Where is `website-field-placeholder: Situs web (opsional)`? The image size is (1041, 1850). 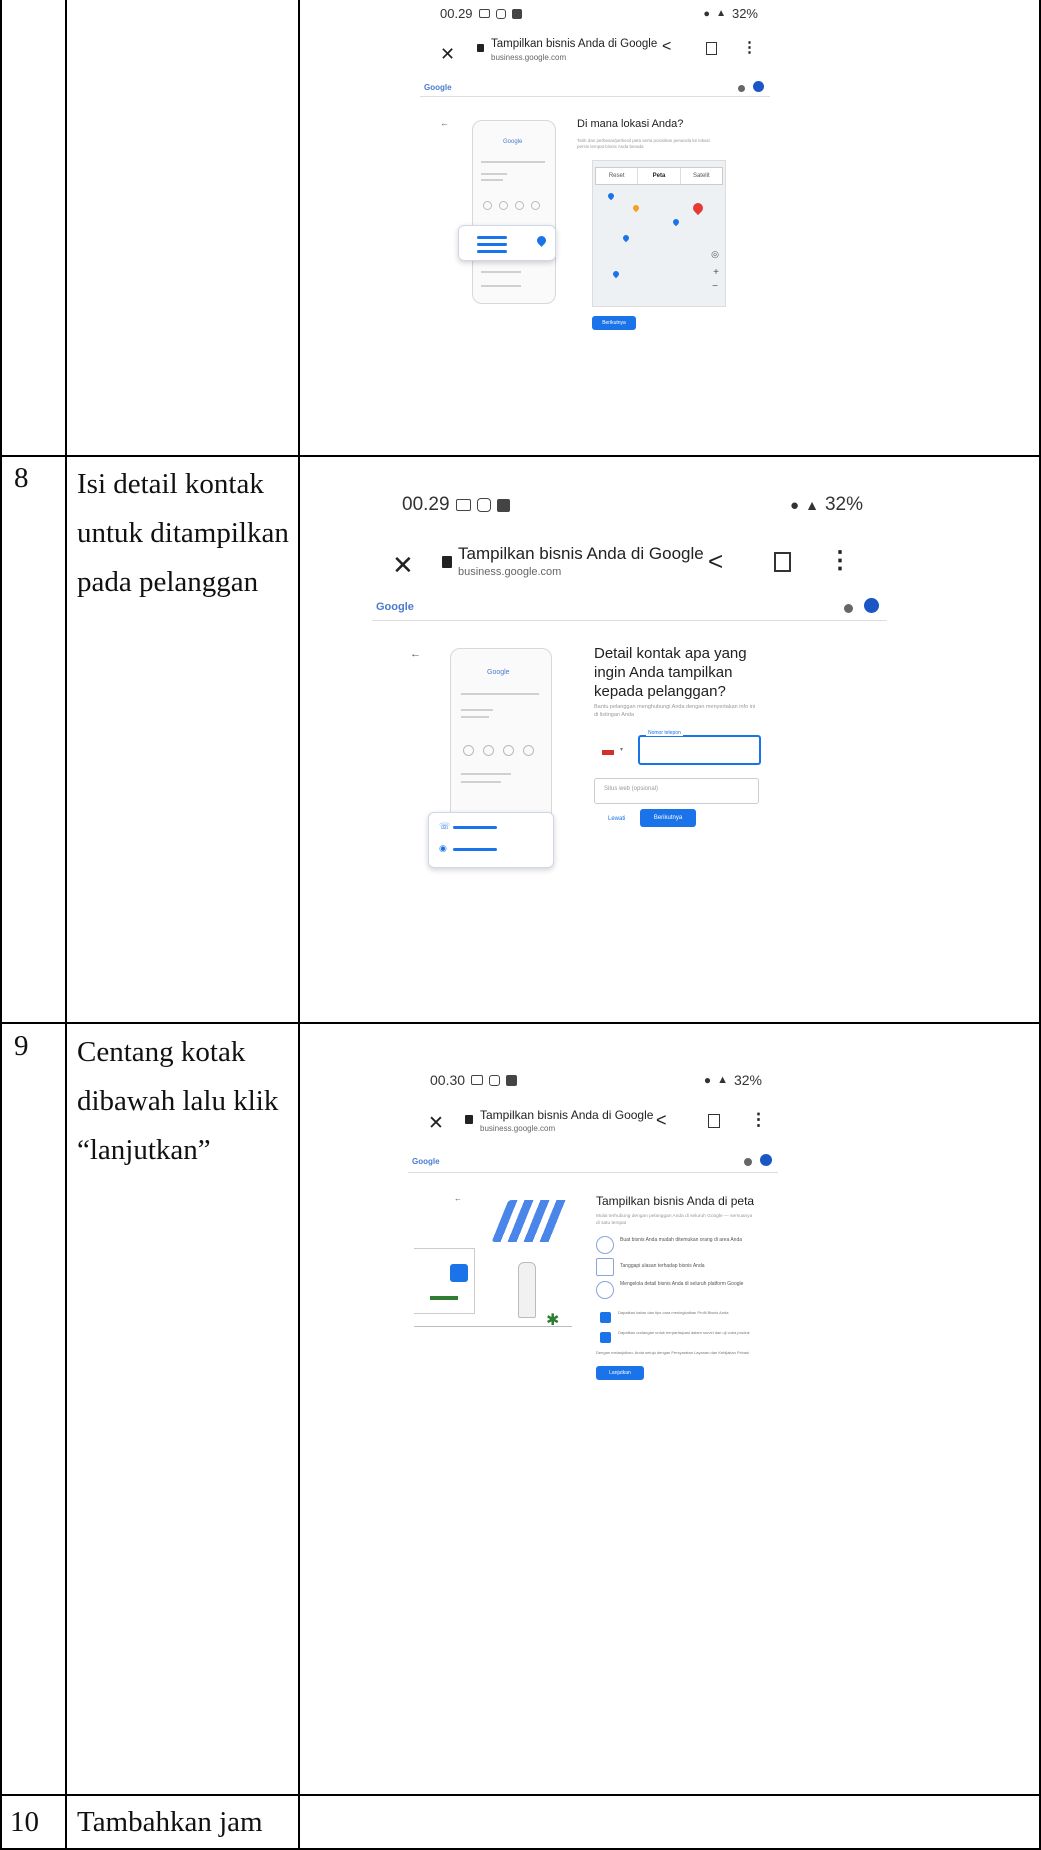
website-field-placeholder: Situs web (opsional) is located at coordinates (631, 789).